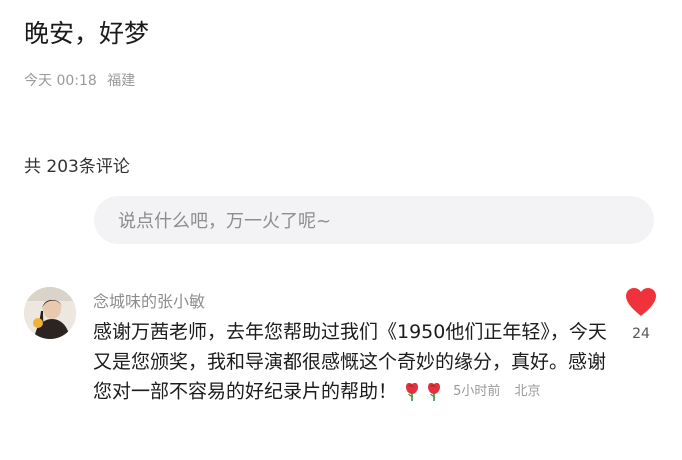 Image resolution: width=682 pixels, height=460 pixels. I want to click on post-meta: 今天 00:18 福建, so click(79, 80).